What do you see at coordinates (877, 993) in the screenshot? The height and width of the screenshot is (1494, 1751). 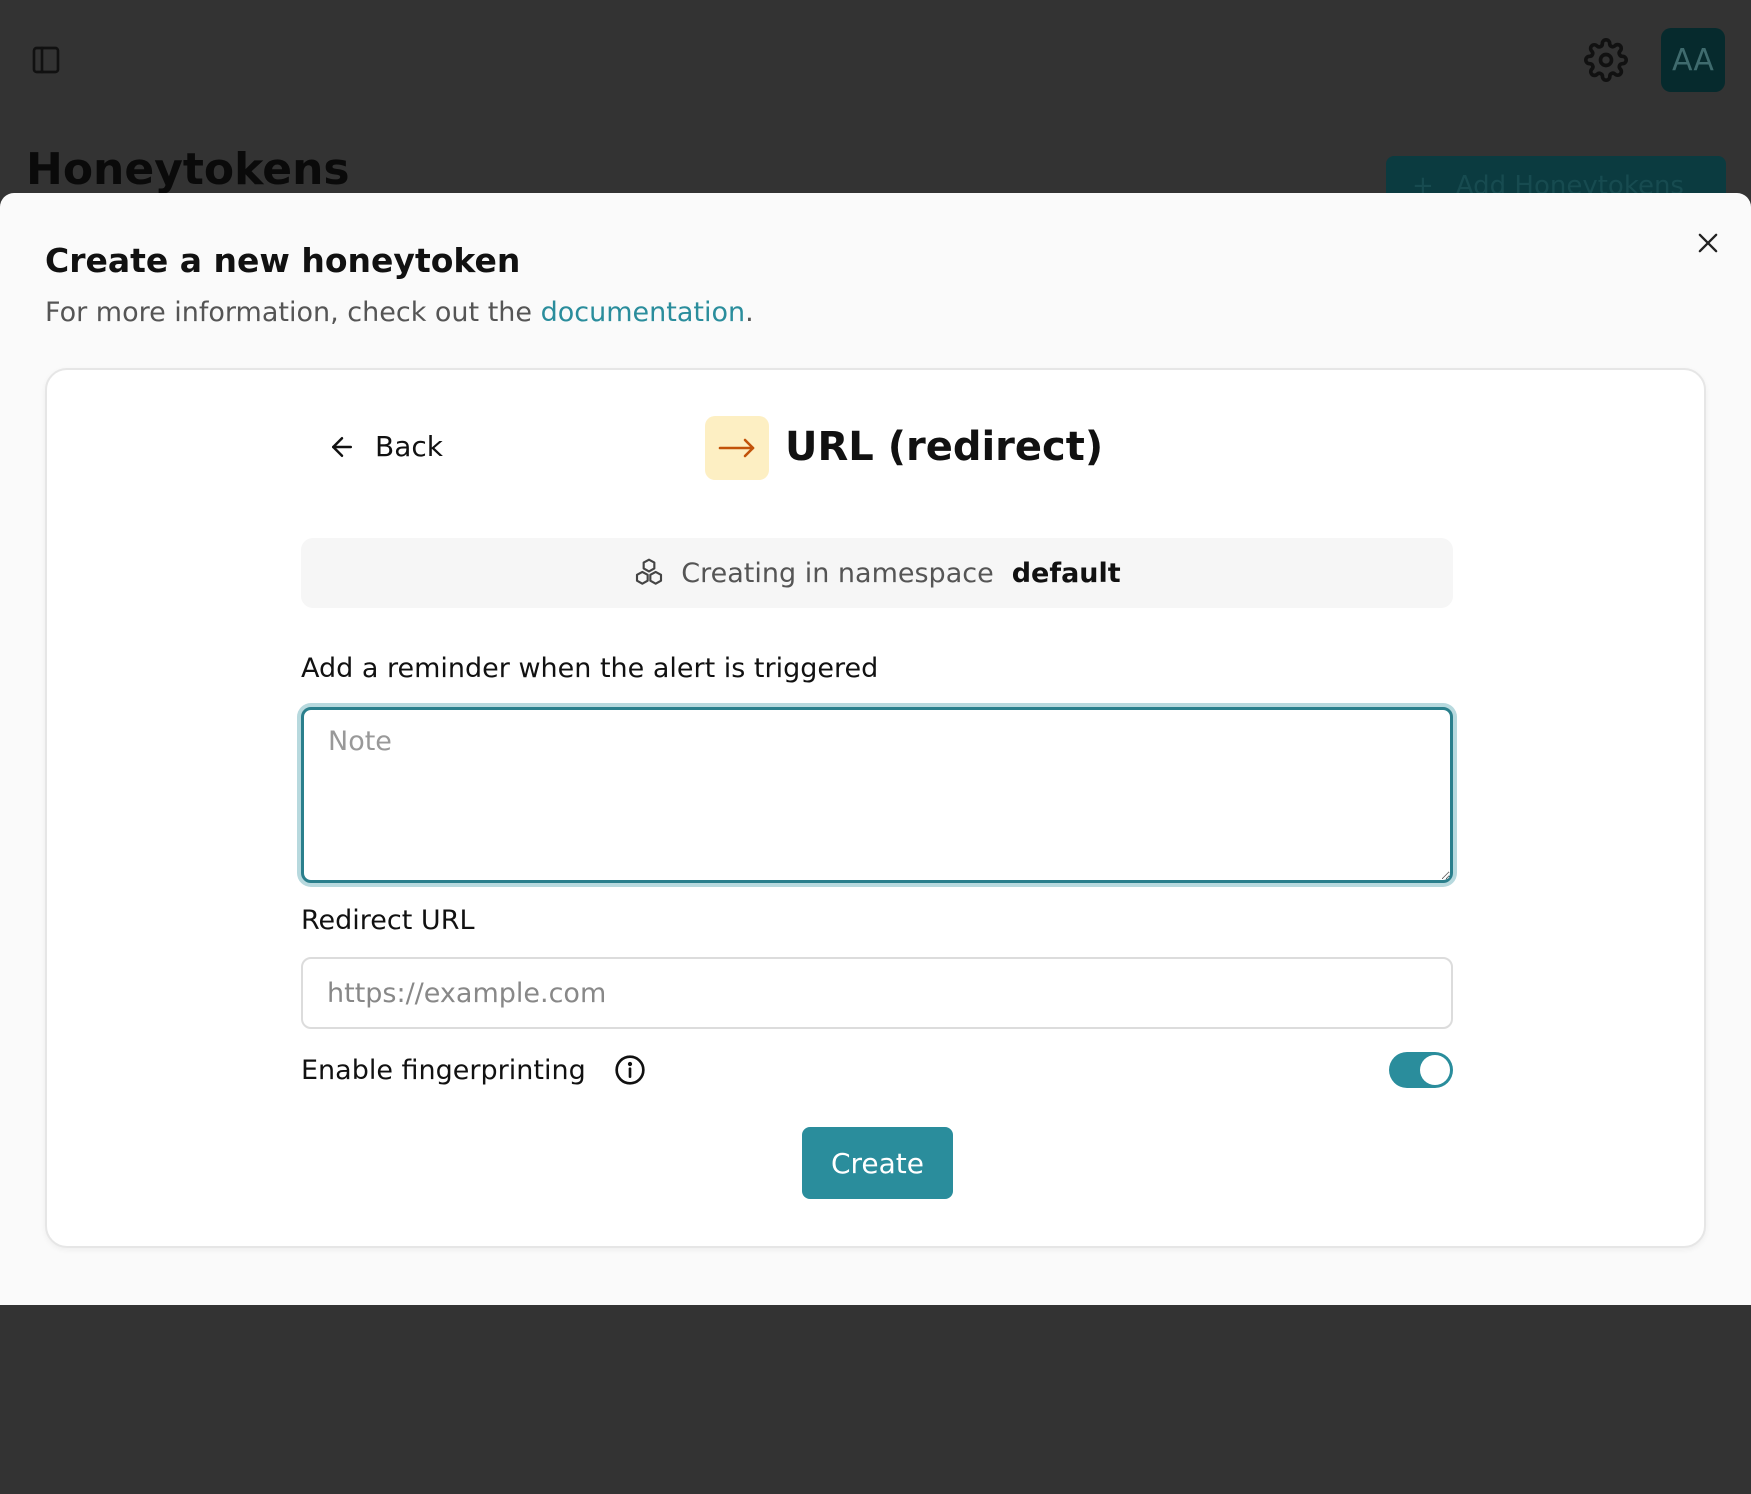 I see `redirect-url-input` at bounding box center [877, 993].